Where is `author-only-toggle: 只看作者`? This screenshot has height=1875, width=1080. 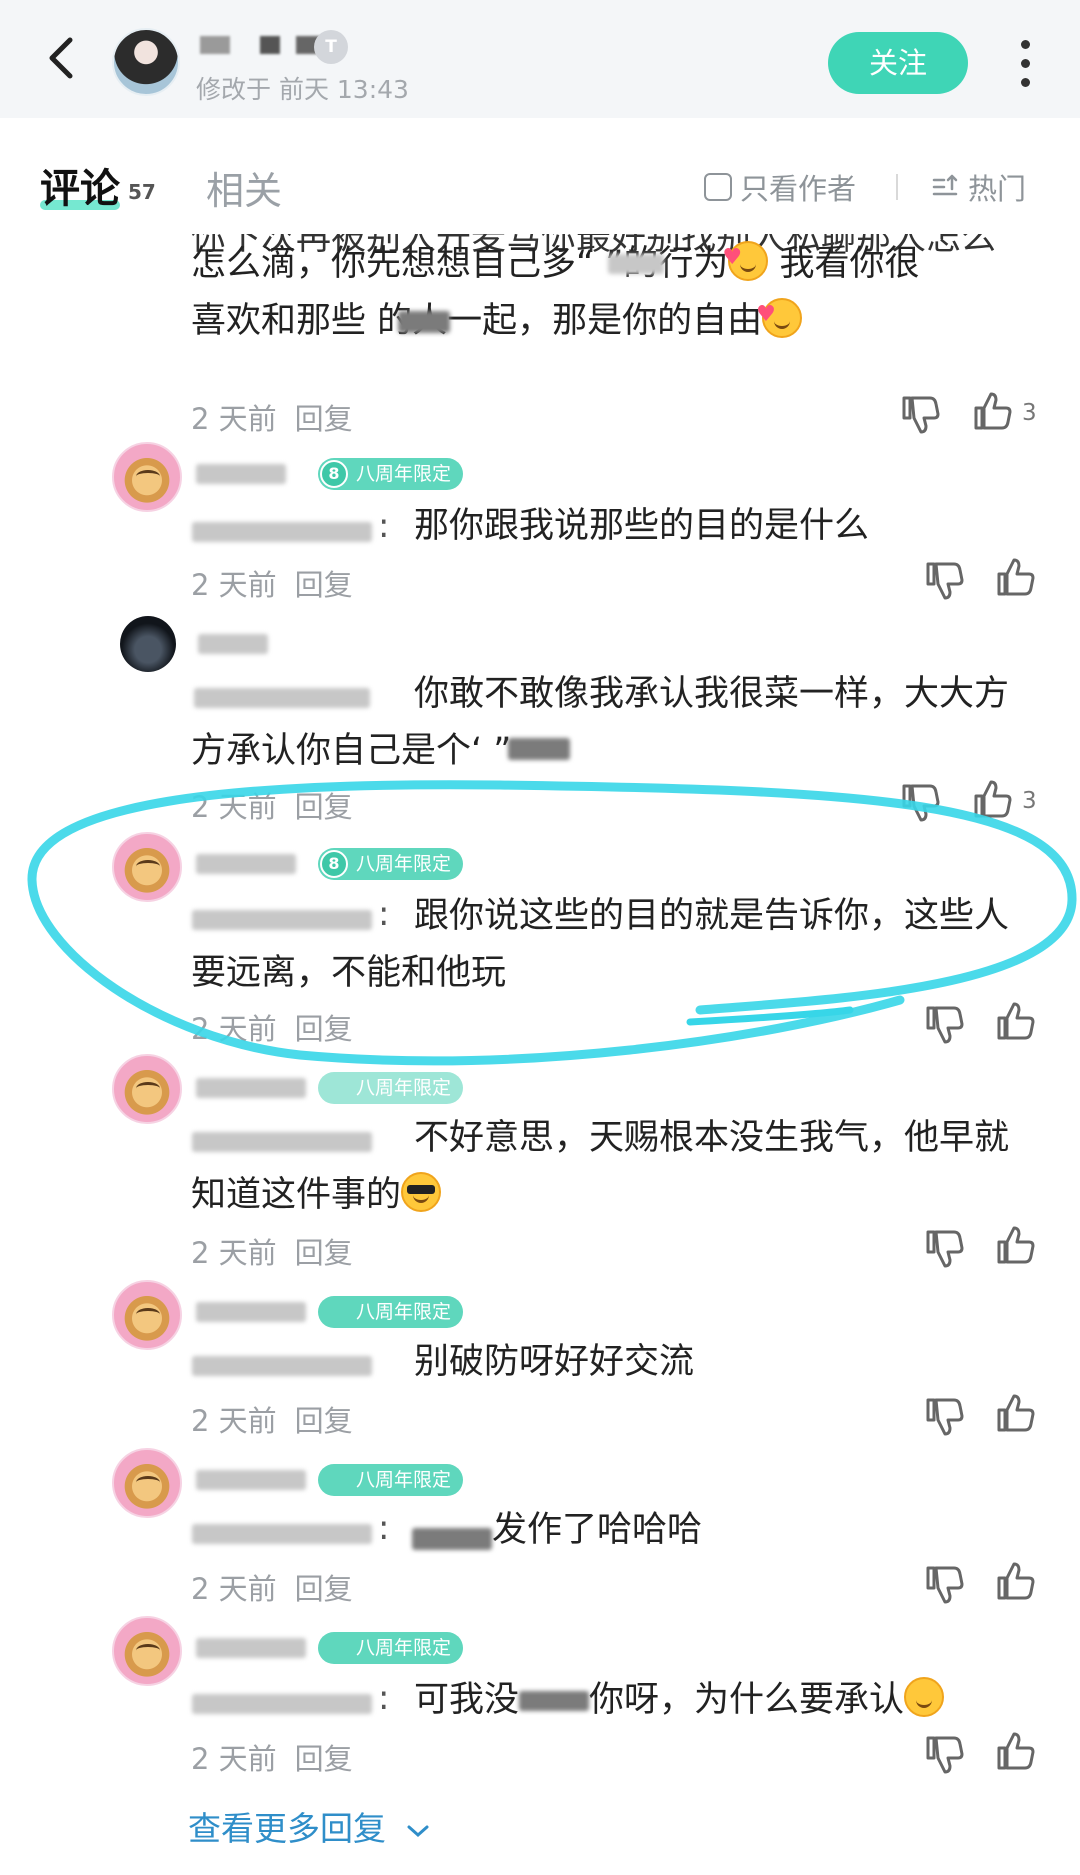 author-only-toggle: 只看作者 is located at coordinates (780, 187).